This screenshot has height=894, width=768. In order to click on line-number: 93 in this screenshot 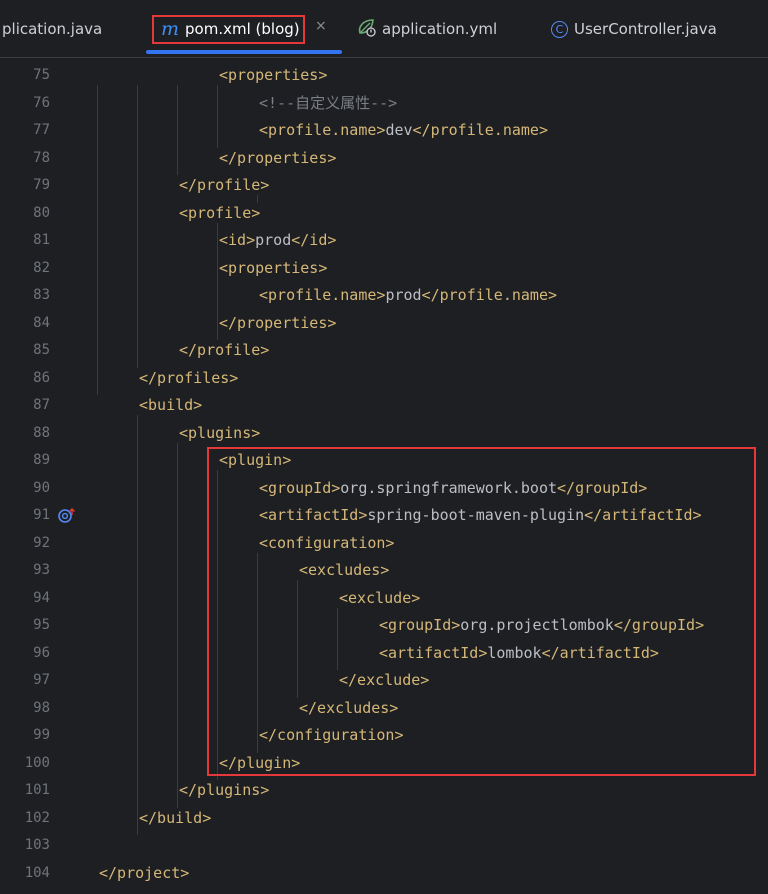, I will do `click(41, 570)`.